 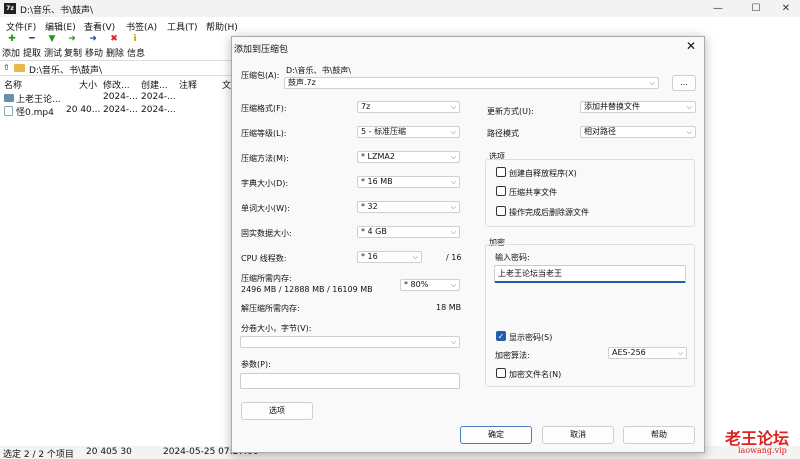 What do you see at coordinates (21, 26) in the screenshot?
I see `menu-file: 文件(F)` at bounding box center [21, 26].